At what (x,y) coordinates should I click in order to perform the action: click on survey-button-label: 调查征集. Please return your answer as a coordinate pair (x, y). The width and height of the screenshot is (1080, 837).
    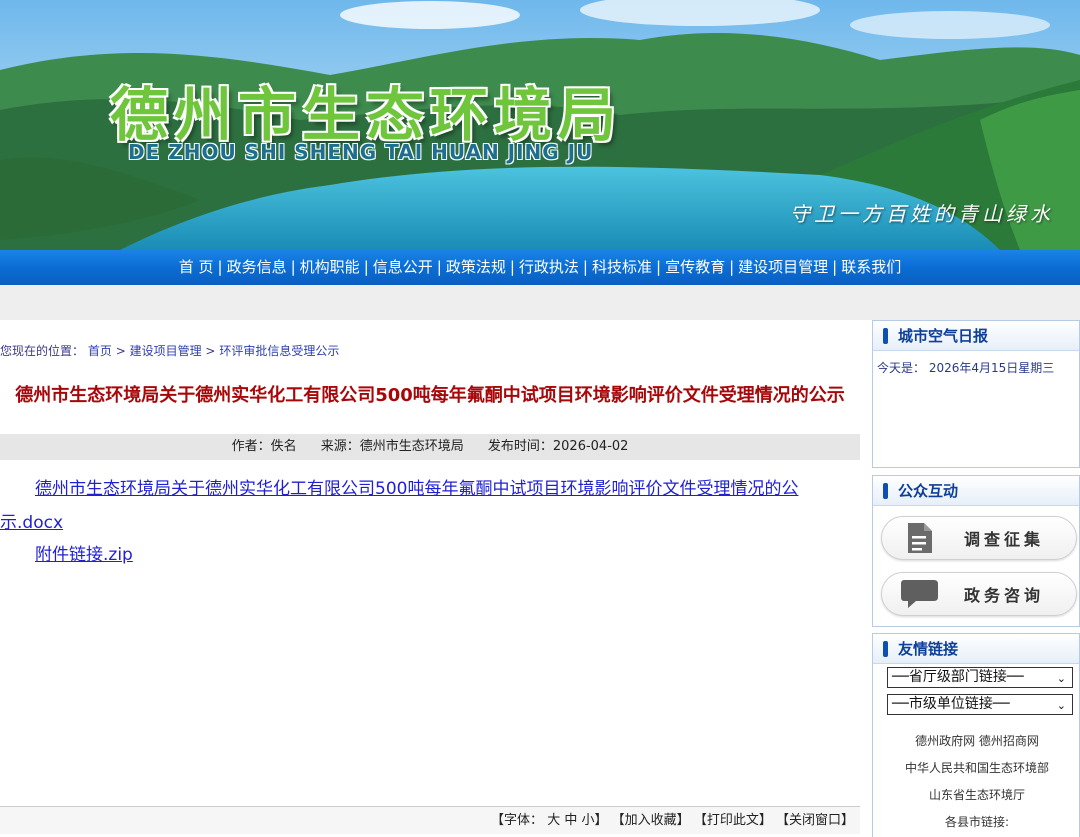
    Looking at the image, I should click on (1004, 539).